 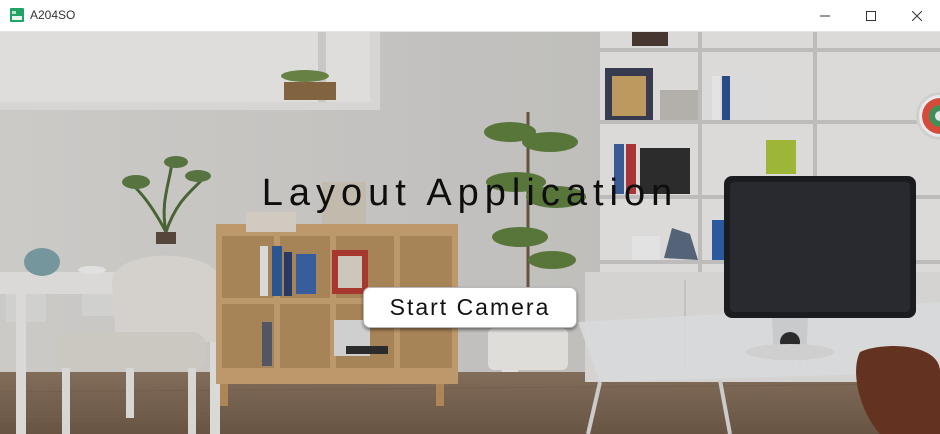 I want to click on close-button, so click(x=917, y=15).